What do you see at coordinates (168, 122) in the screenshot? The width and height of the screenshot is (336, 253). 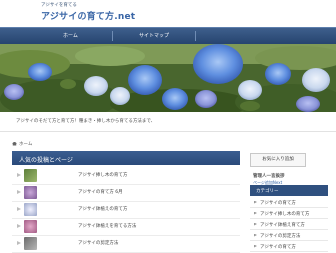 I see `hero-caption-bar: アジサイのそだて方と育て方！種まき・挿し木から育てる方法まで、` at bounding box center [168, 122].